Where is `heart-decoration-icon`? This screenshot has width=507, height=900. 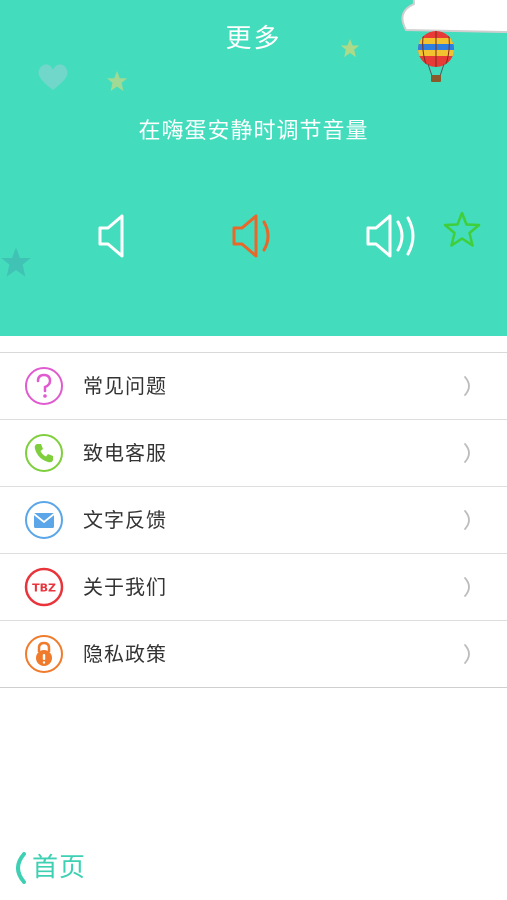
heart-decoration-icon is located at coordinates (53, 77).